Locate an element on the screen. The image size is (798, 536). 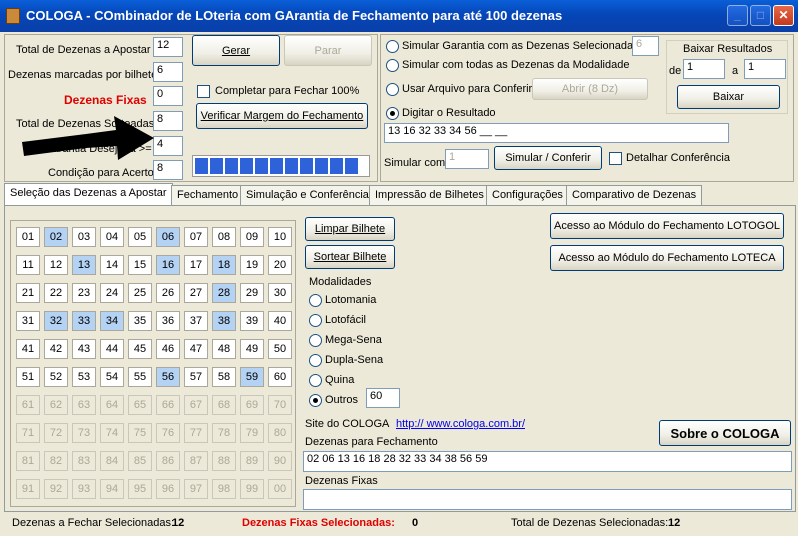
number-cell: 48 is located at coordinates (224, 349).